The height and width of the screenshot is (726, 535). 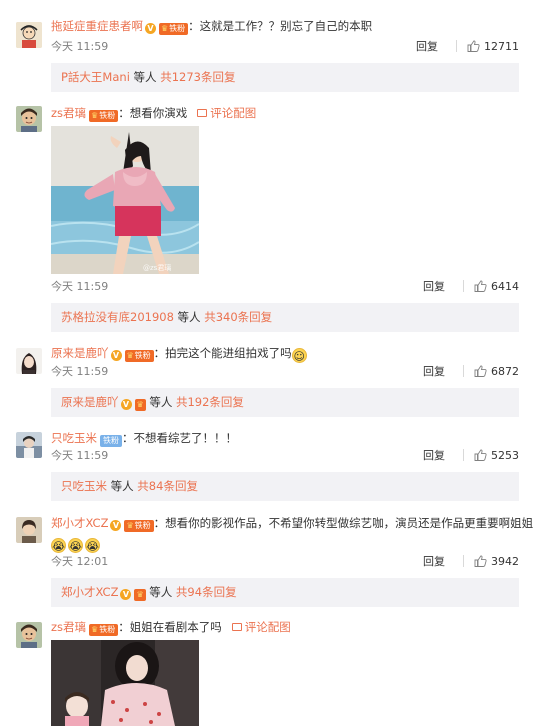 What do you see at coordinates (166, 486) in the screenshot?
I see `reply-count-link: 共84条回复` at bounding box center [166, 486].